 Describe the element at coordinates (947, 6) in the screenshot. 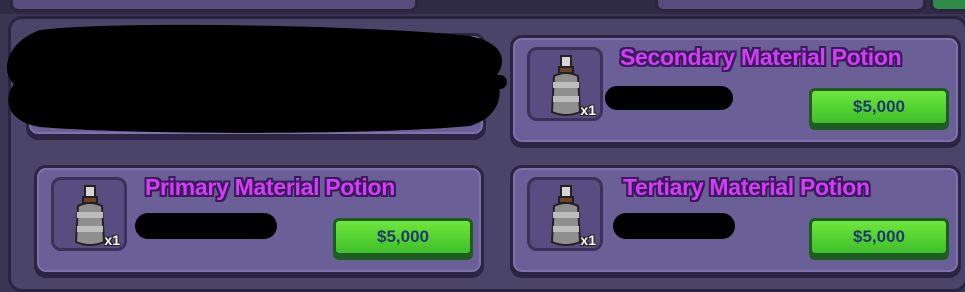

I see `top-tab-corner` at that location.